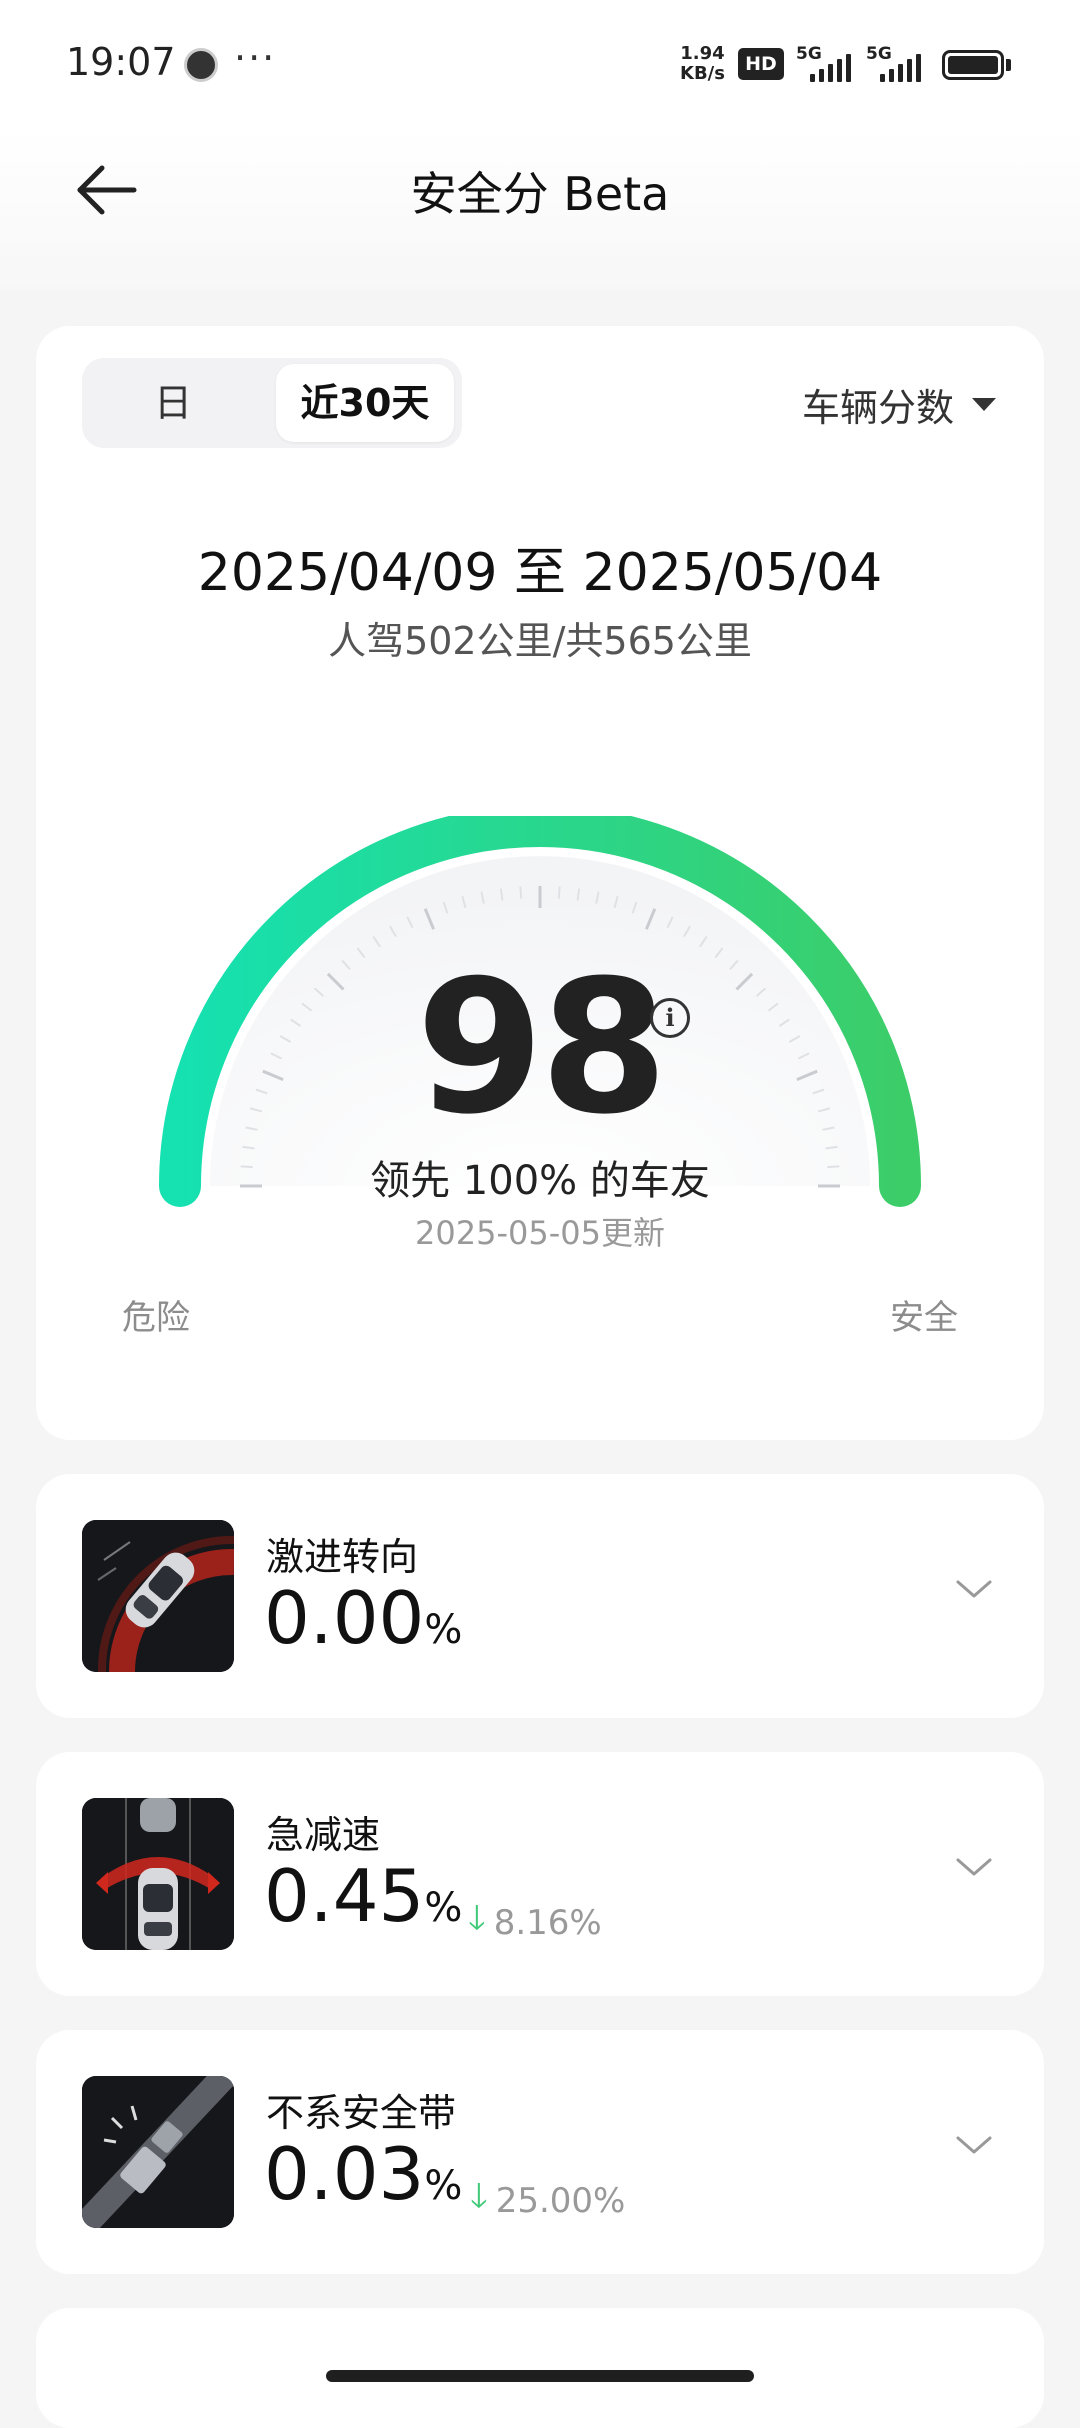 This screenshot has width=1080, height=2428. Describe the element at coordinates (342, 1557) in the screenshot. I see `metric-title: 激进转向` at that location.